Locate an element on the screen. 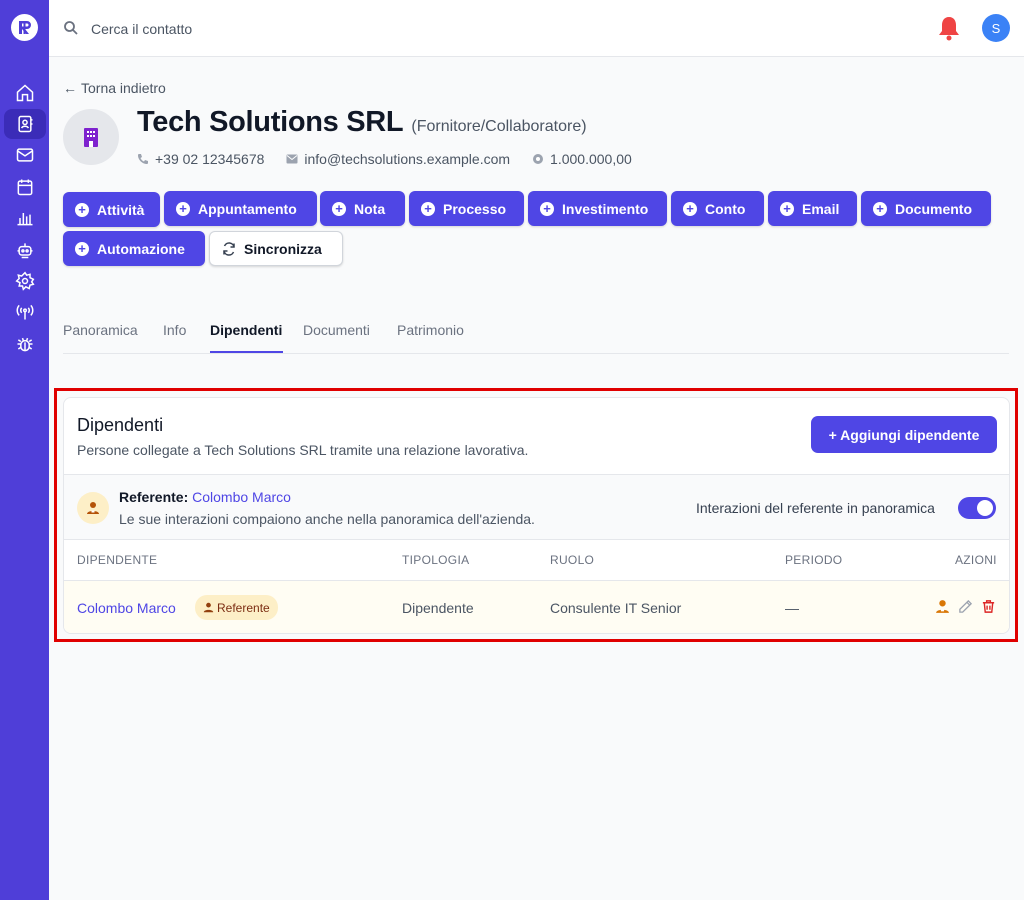  sidebar-item-calendar is located at coordinates (25, 187).